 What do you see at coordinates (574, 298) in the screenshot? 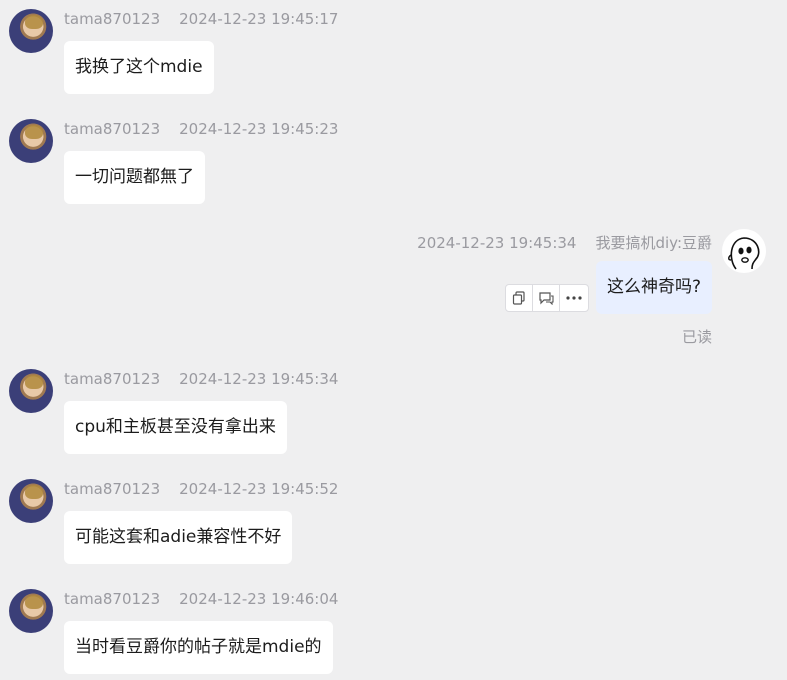
I see `more-icon` at bounding box center [574, 298].